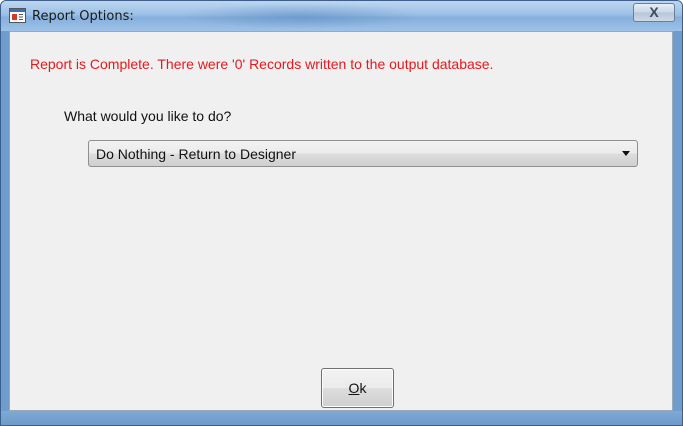  I want to click on ok-button-label: Ok, so click(357, 388).